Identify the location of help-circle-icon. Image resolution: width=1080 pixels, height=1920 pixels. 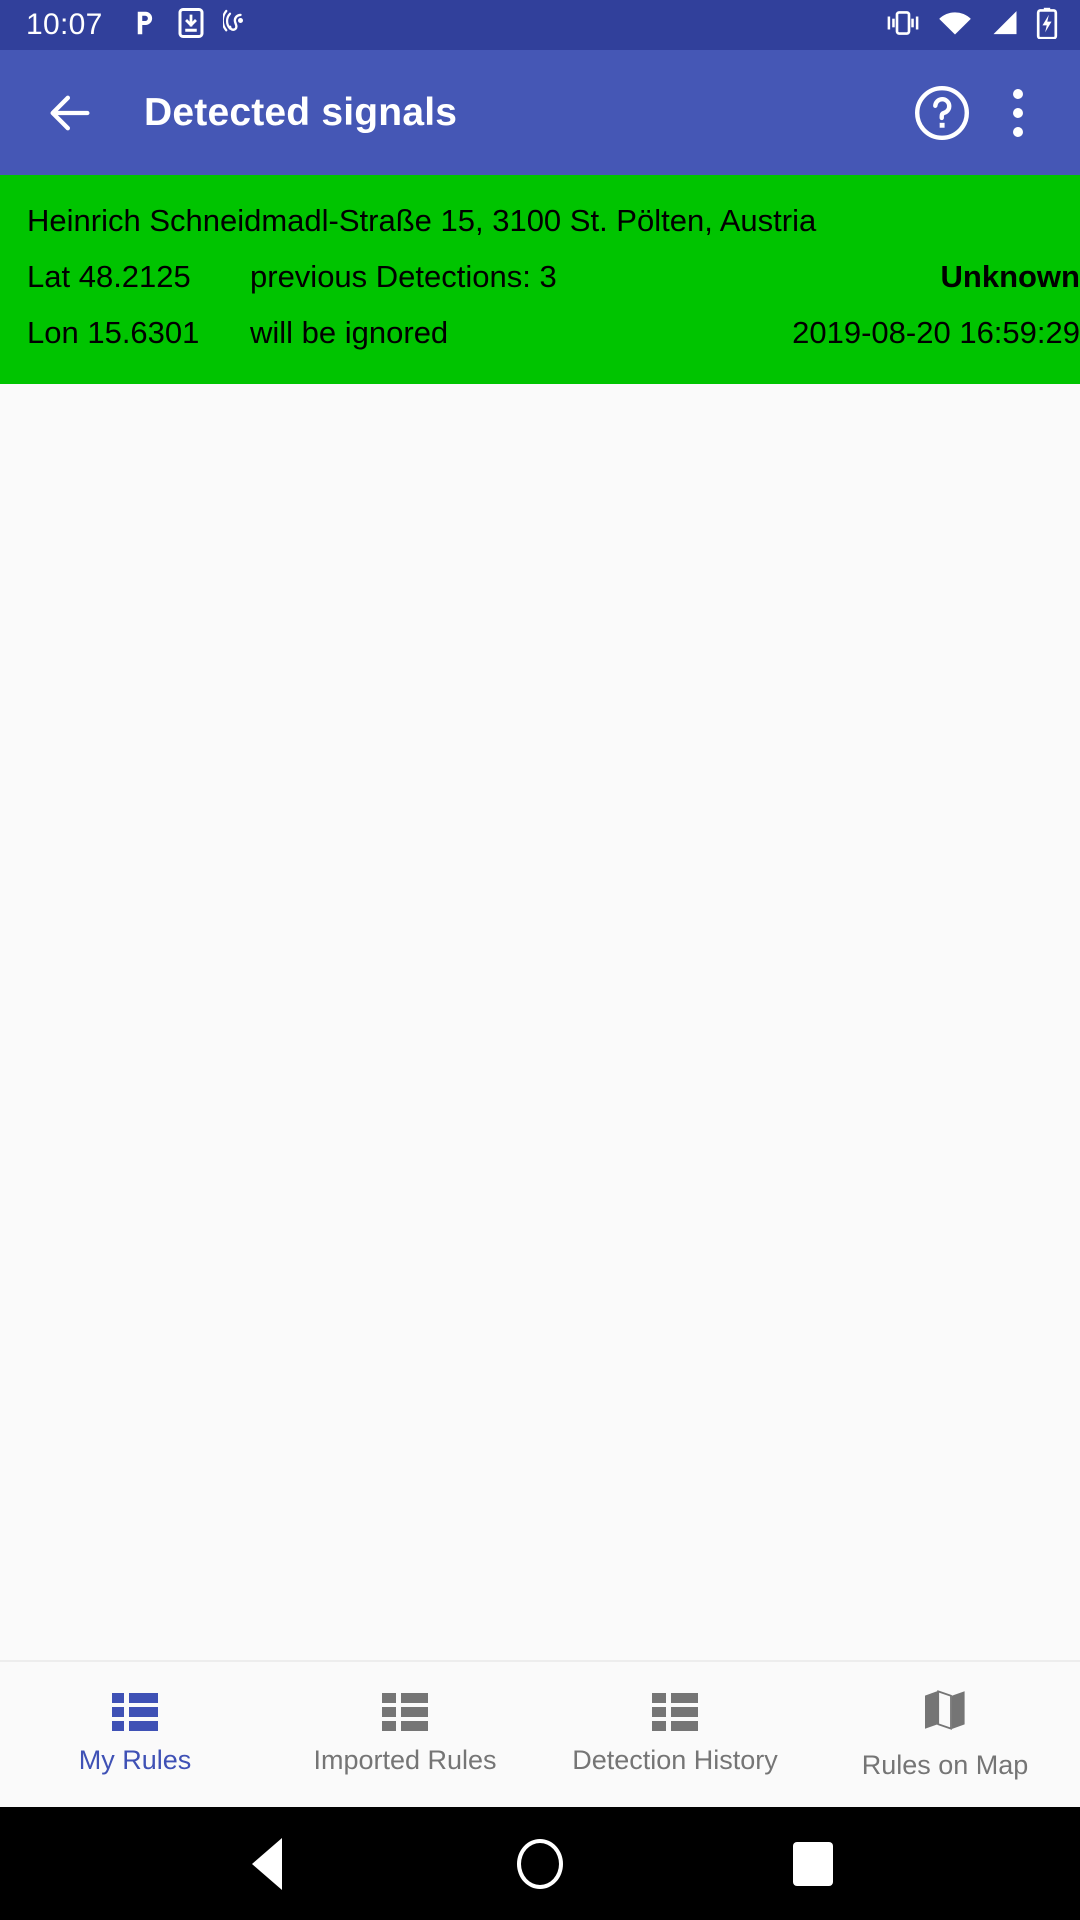
(942, 112).